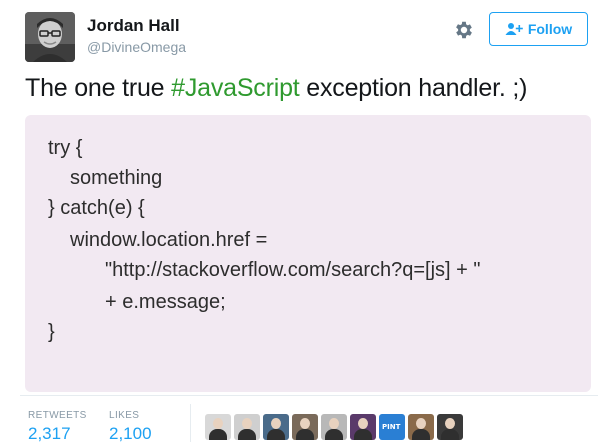  Describe the element at coordinates (136, 47) in the screenshot. I see `author-handle: @DivineOmega` at that location.